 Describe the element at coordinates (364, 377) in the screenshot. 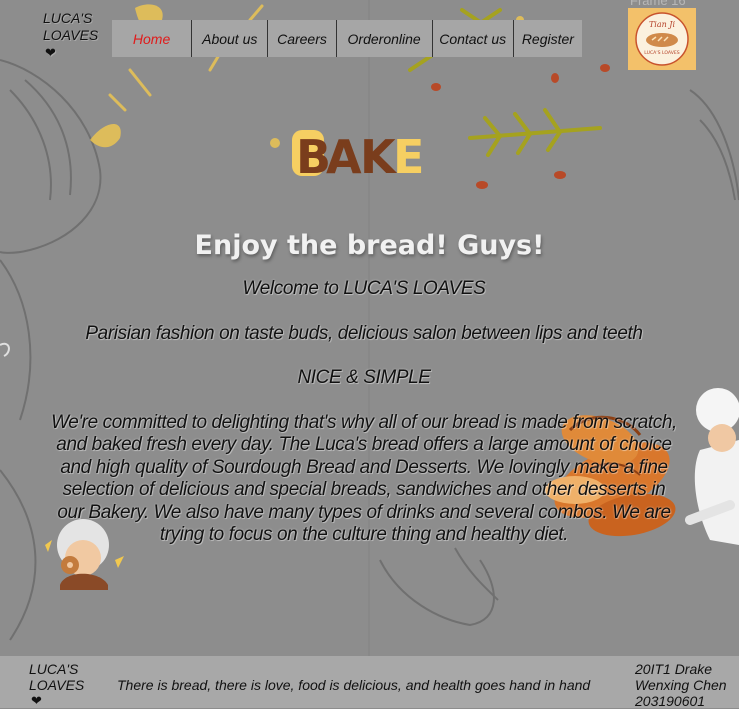

I see `motto-text: NICE & SIMPLE` at that location.